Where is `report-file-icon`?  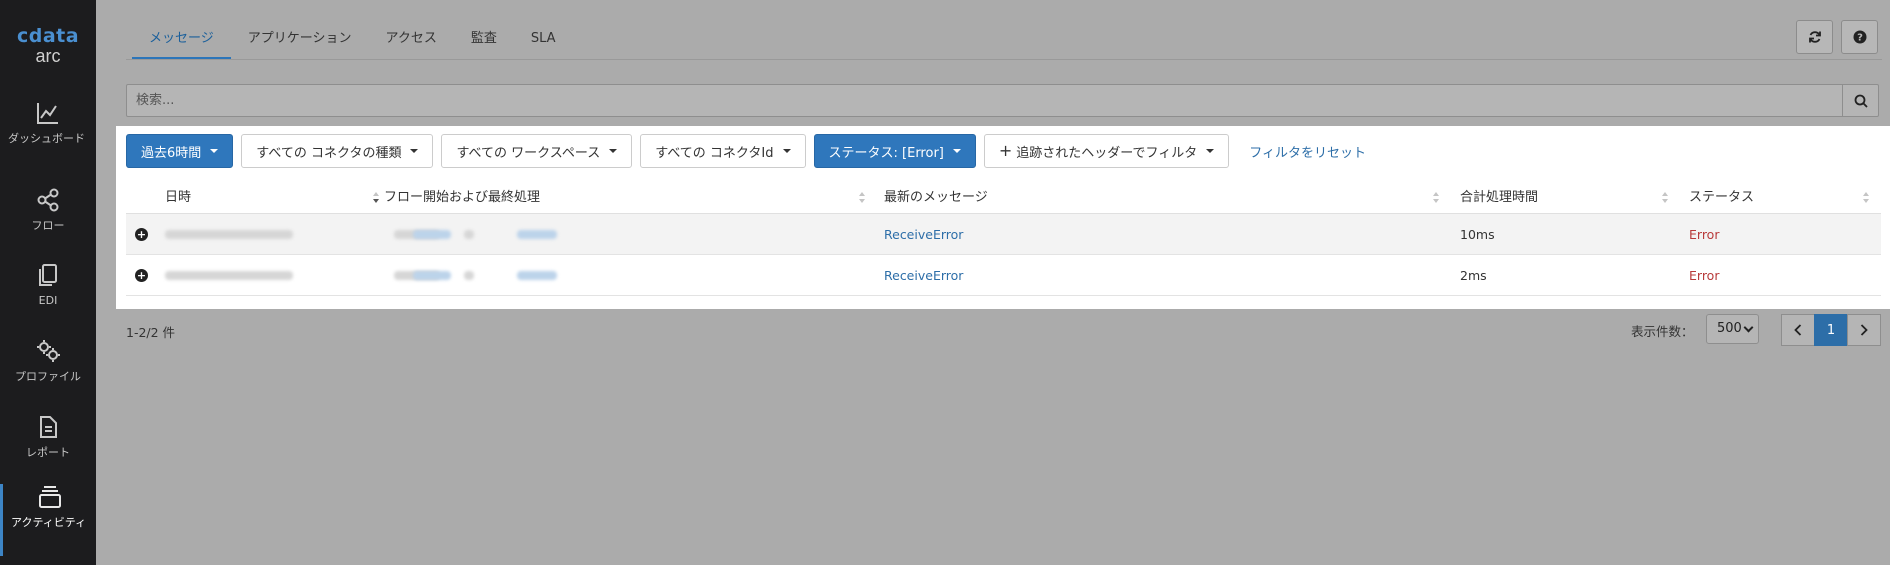 report-file-icon is located at coordinates (48, 427).